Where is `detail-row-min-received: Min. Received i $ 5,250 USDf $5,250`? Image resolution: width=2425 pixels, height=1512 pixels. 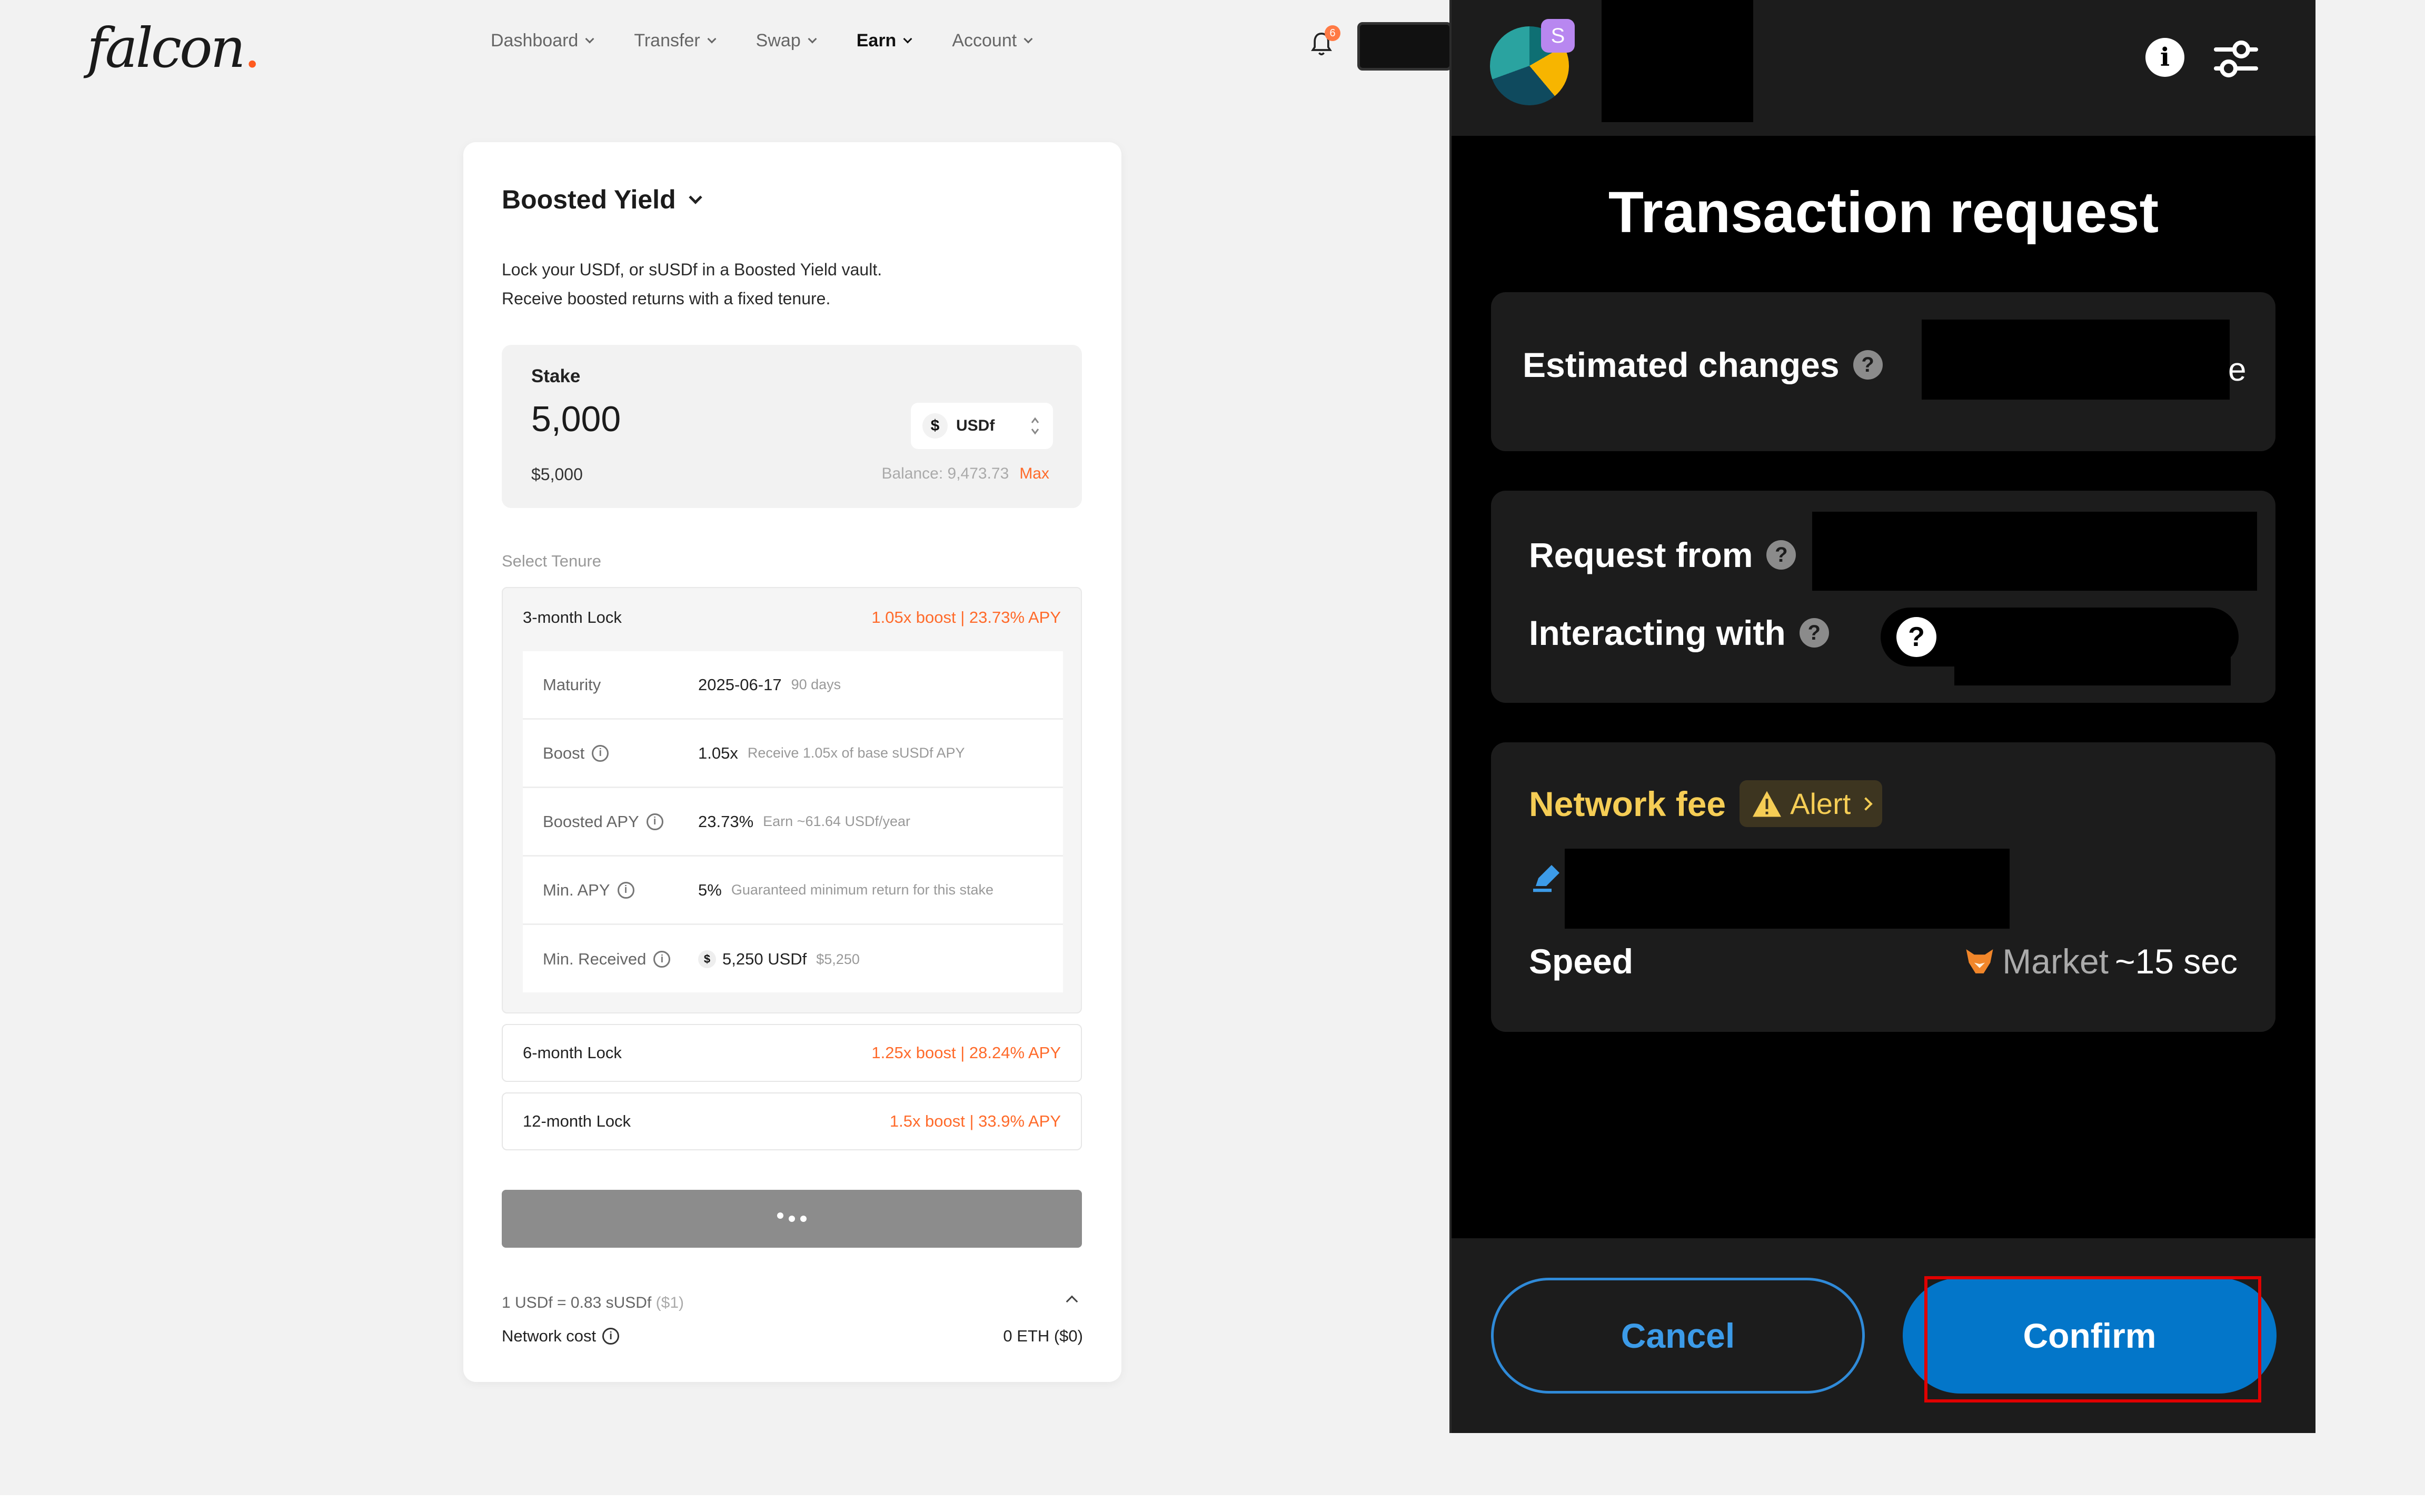
detail-row-min-received: Min. Received i $ 5,250 USDf $5,250 is located at coordinates (793, 959).